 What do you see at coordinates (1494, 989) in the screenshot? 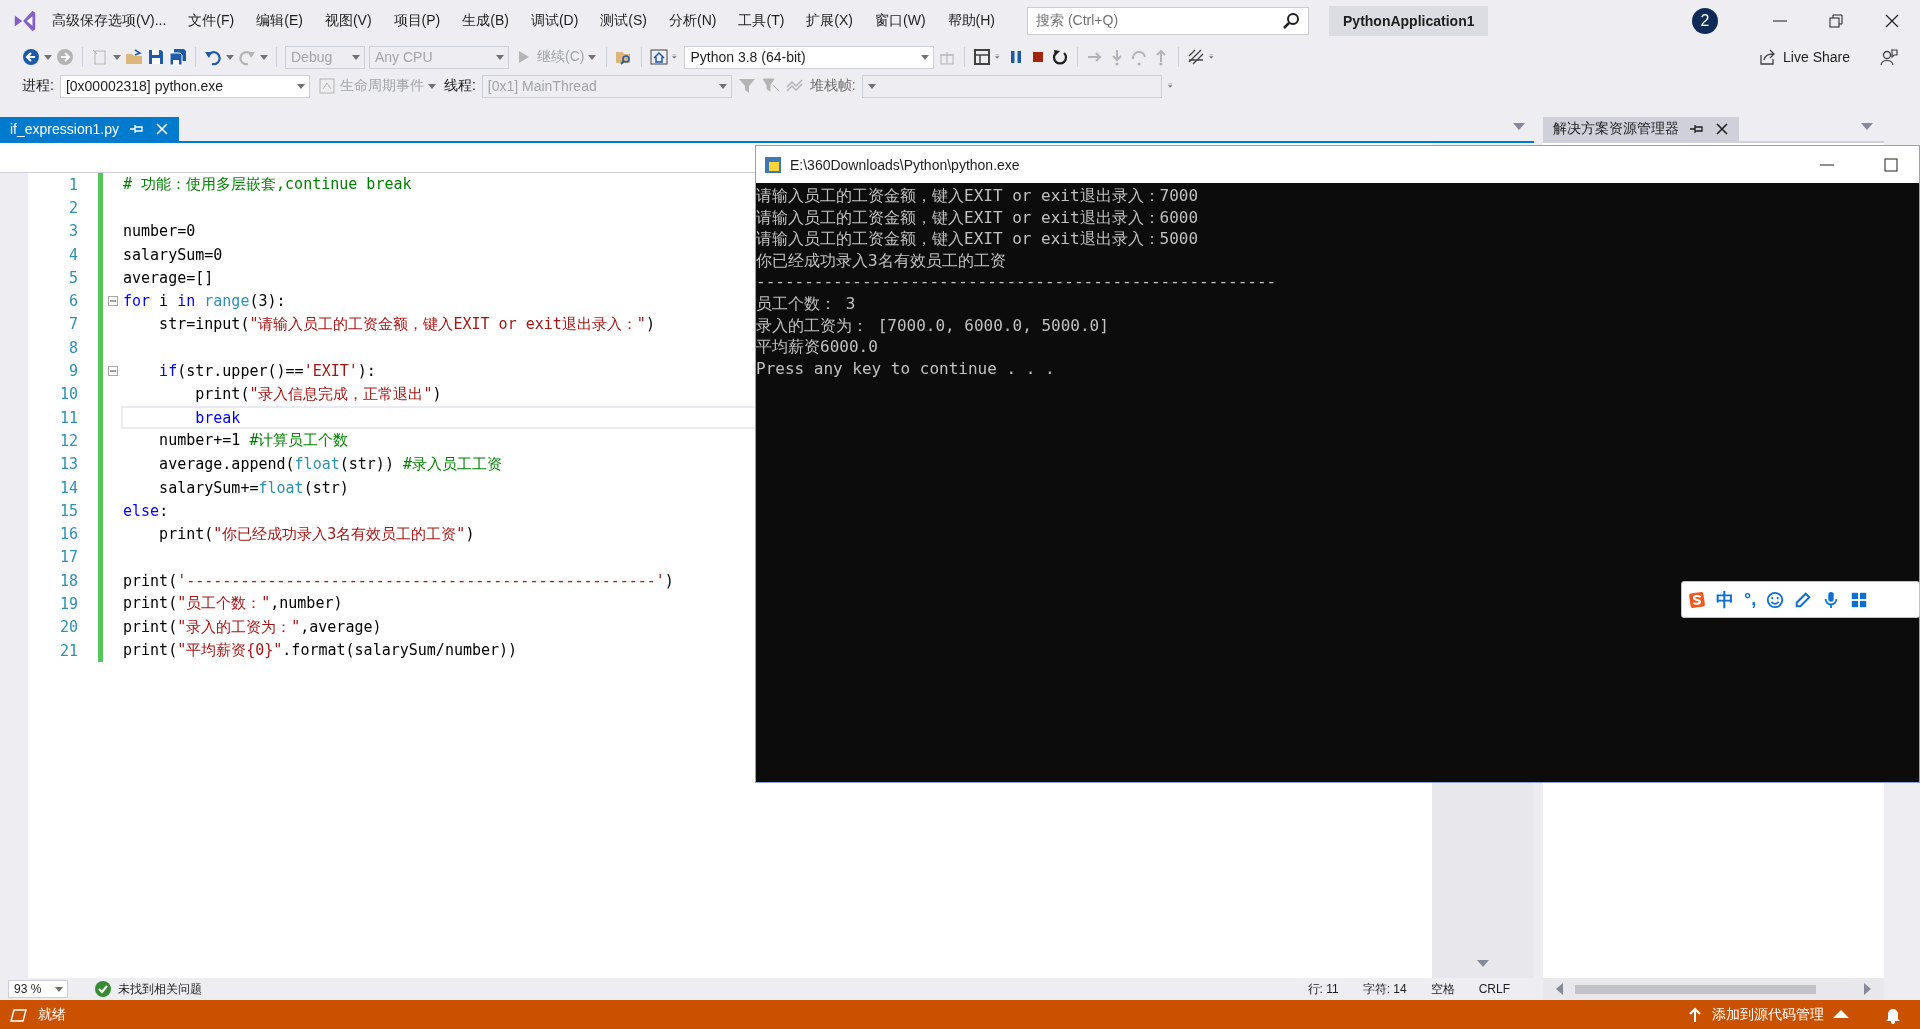
I see `line-ending-indicator: CRLF` at bounding box center [1494, 989].